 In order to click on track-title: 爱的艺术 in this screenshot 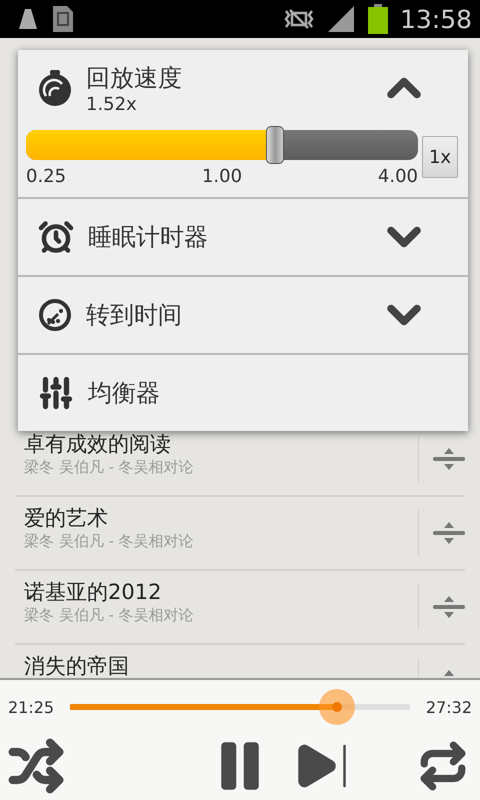, I will do `click(221, 518)`.